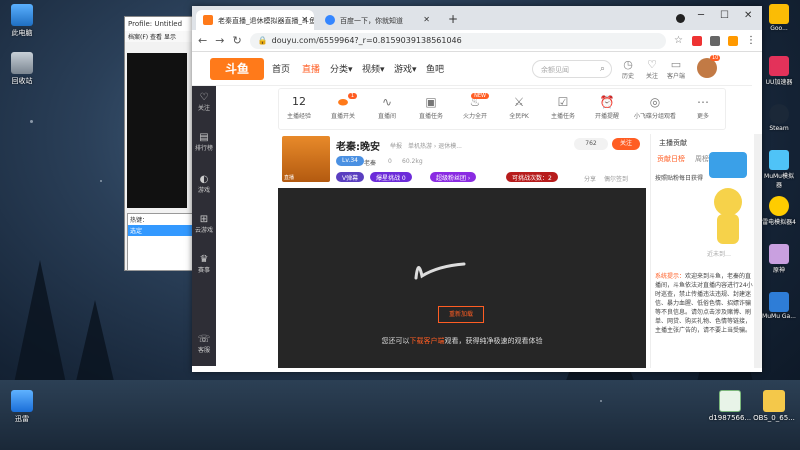 The image size is (800, 450). I want to click on maximize-button: ☐, so click(724, 15).